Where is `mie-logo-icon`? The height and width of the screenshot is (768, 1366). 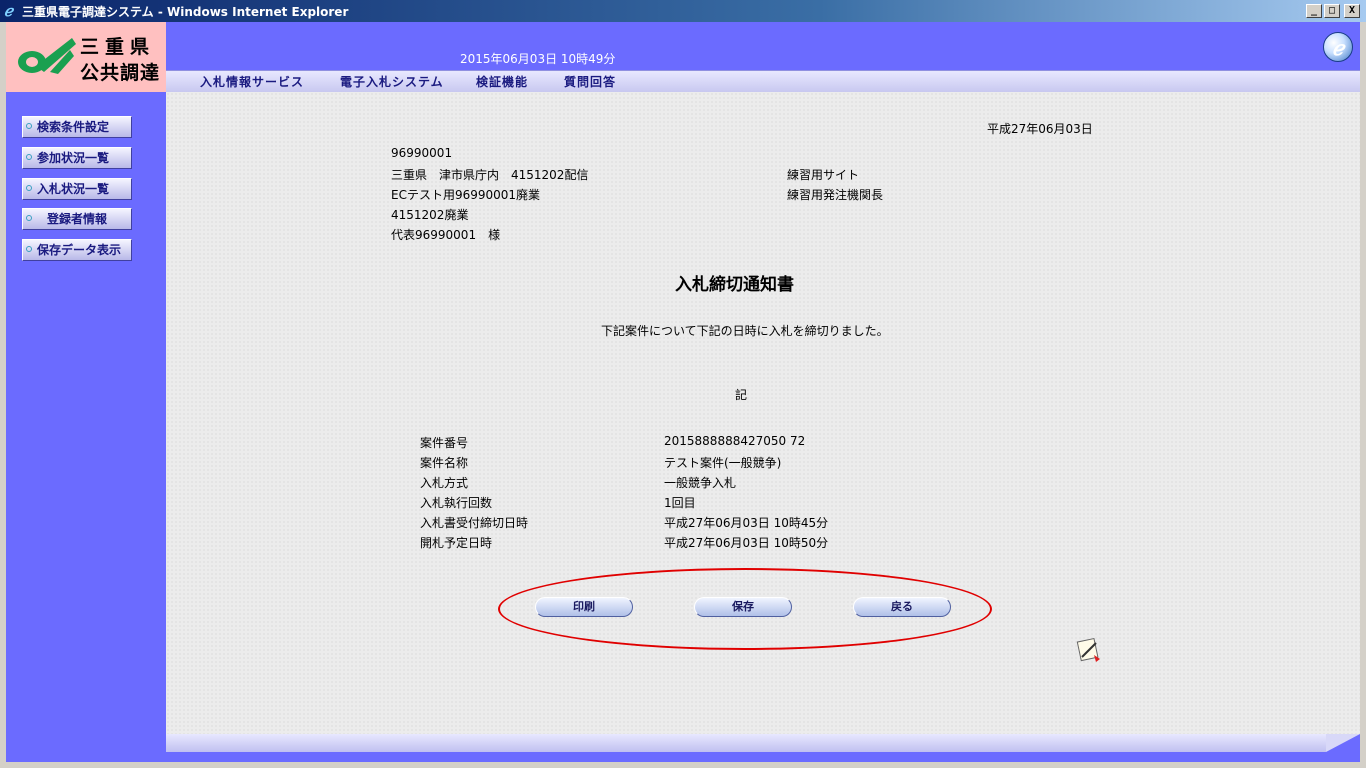
mie-logo-icon is located at coordinates (47, 56).